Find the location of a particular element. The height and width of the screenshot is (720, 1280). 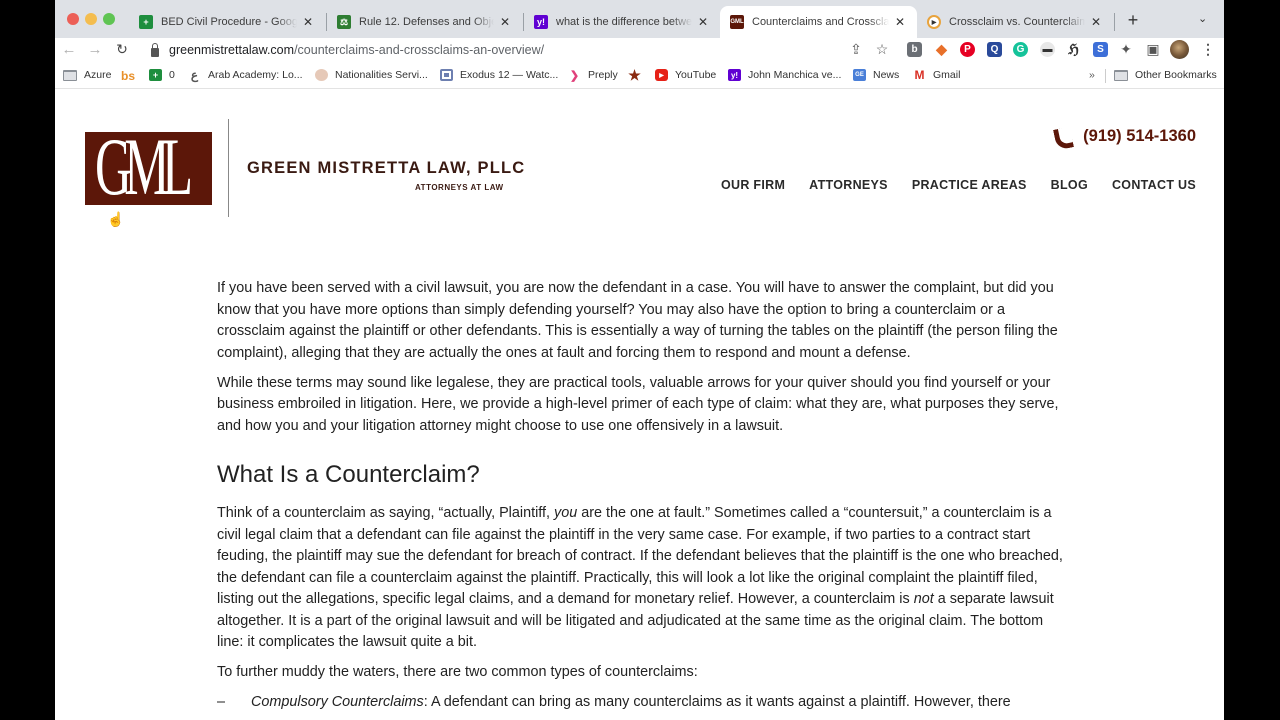

extension-search-icon: Q is located at coordinates (994, 49).